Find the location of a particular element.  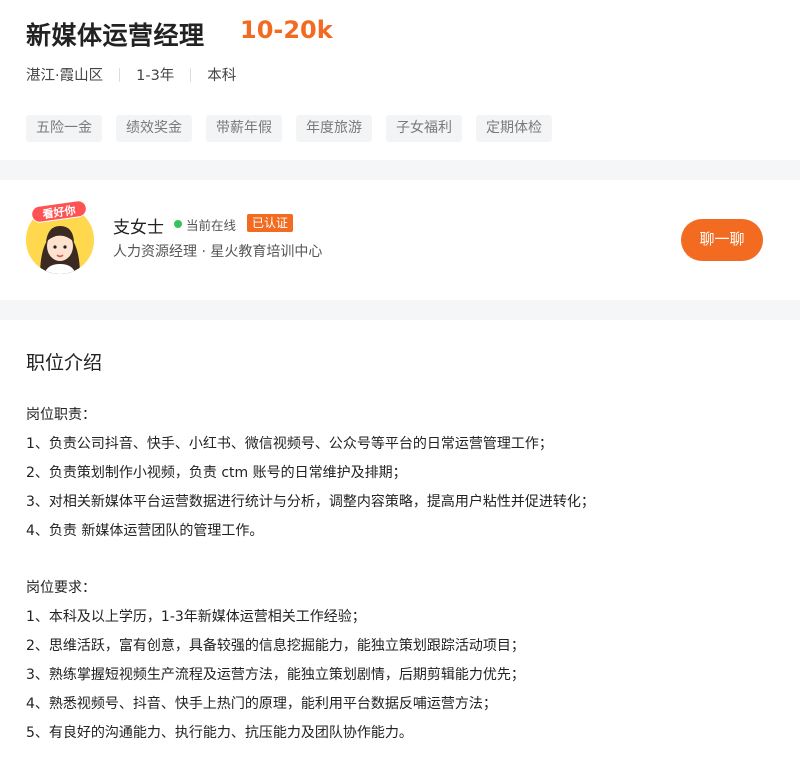

benefit-tag: 定期体检 is located at coordinates (514, 128).